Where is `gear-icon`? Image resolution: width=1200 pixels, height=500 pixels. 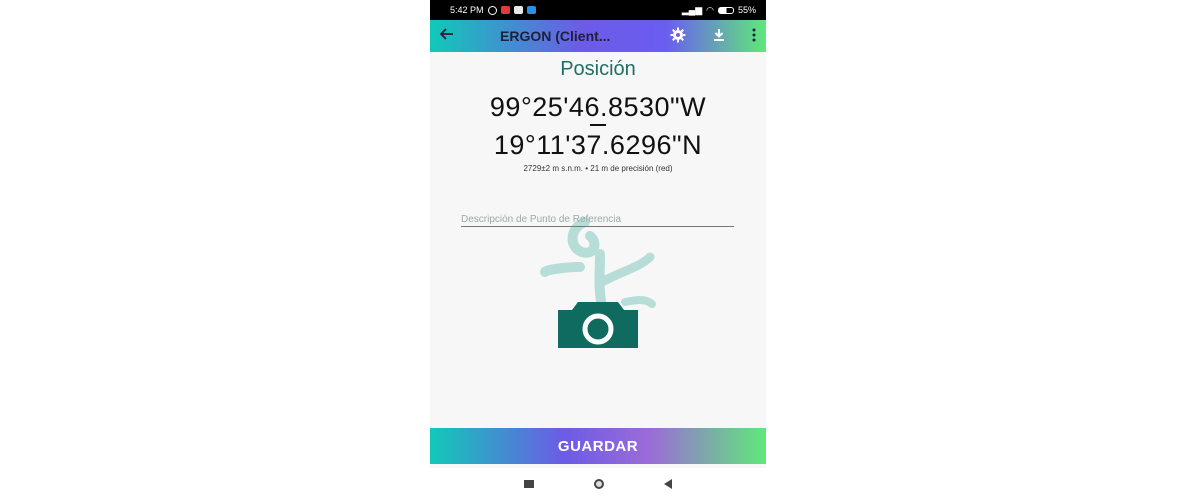 gear-icon is located at coordinates (678, 36).